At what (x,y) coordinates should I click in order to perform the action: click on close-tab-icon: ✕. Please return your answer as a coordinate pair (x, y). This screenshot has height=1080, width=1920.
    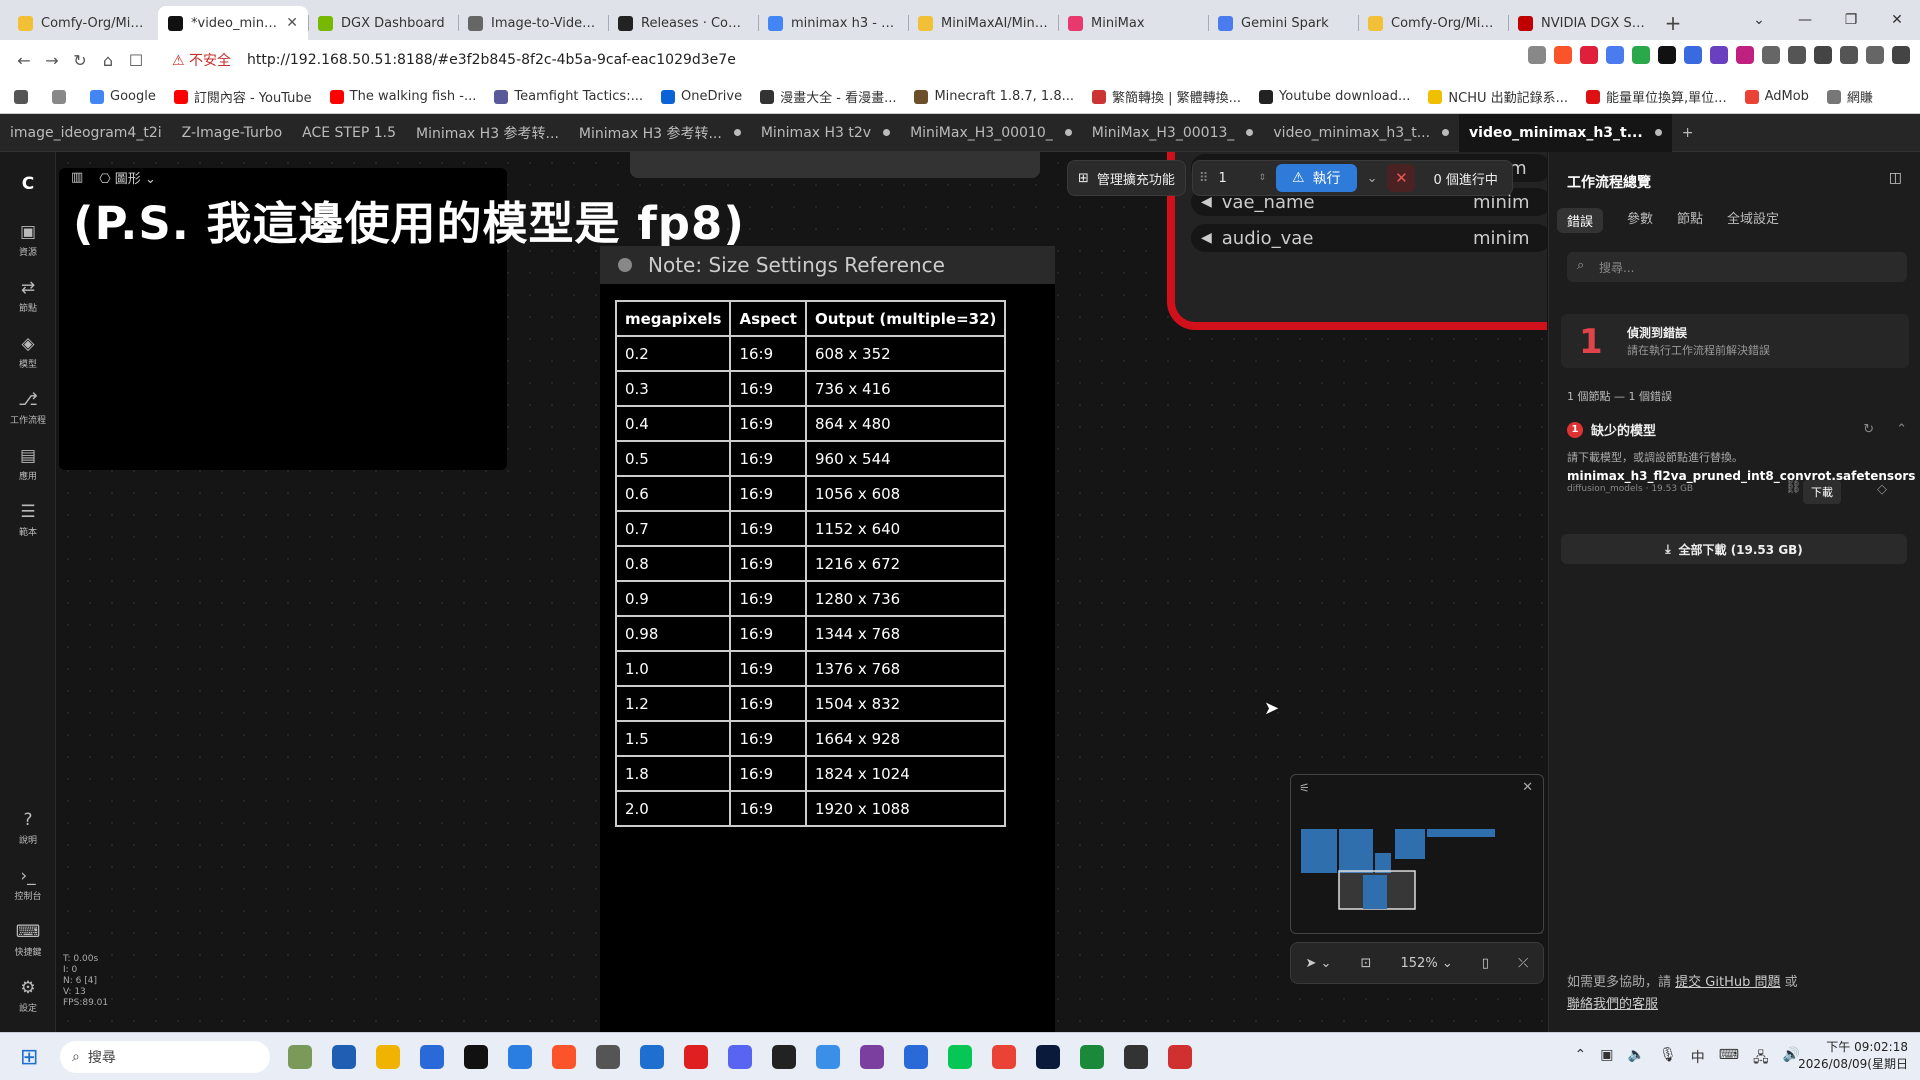
    Looking at the image, I should click on (292, 23).